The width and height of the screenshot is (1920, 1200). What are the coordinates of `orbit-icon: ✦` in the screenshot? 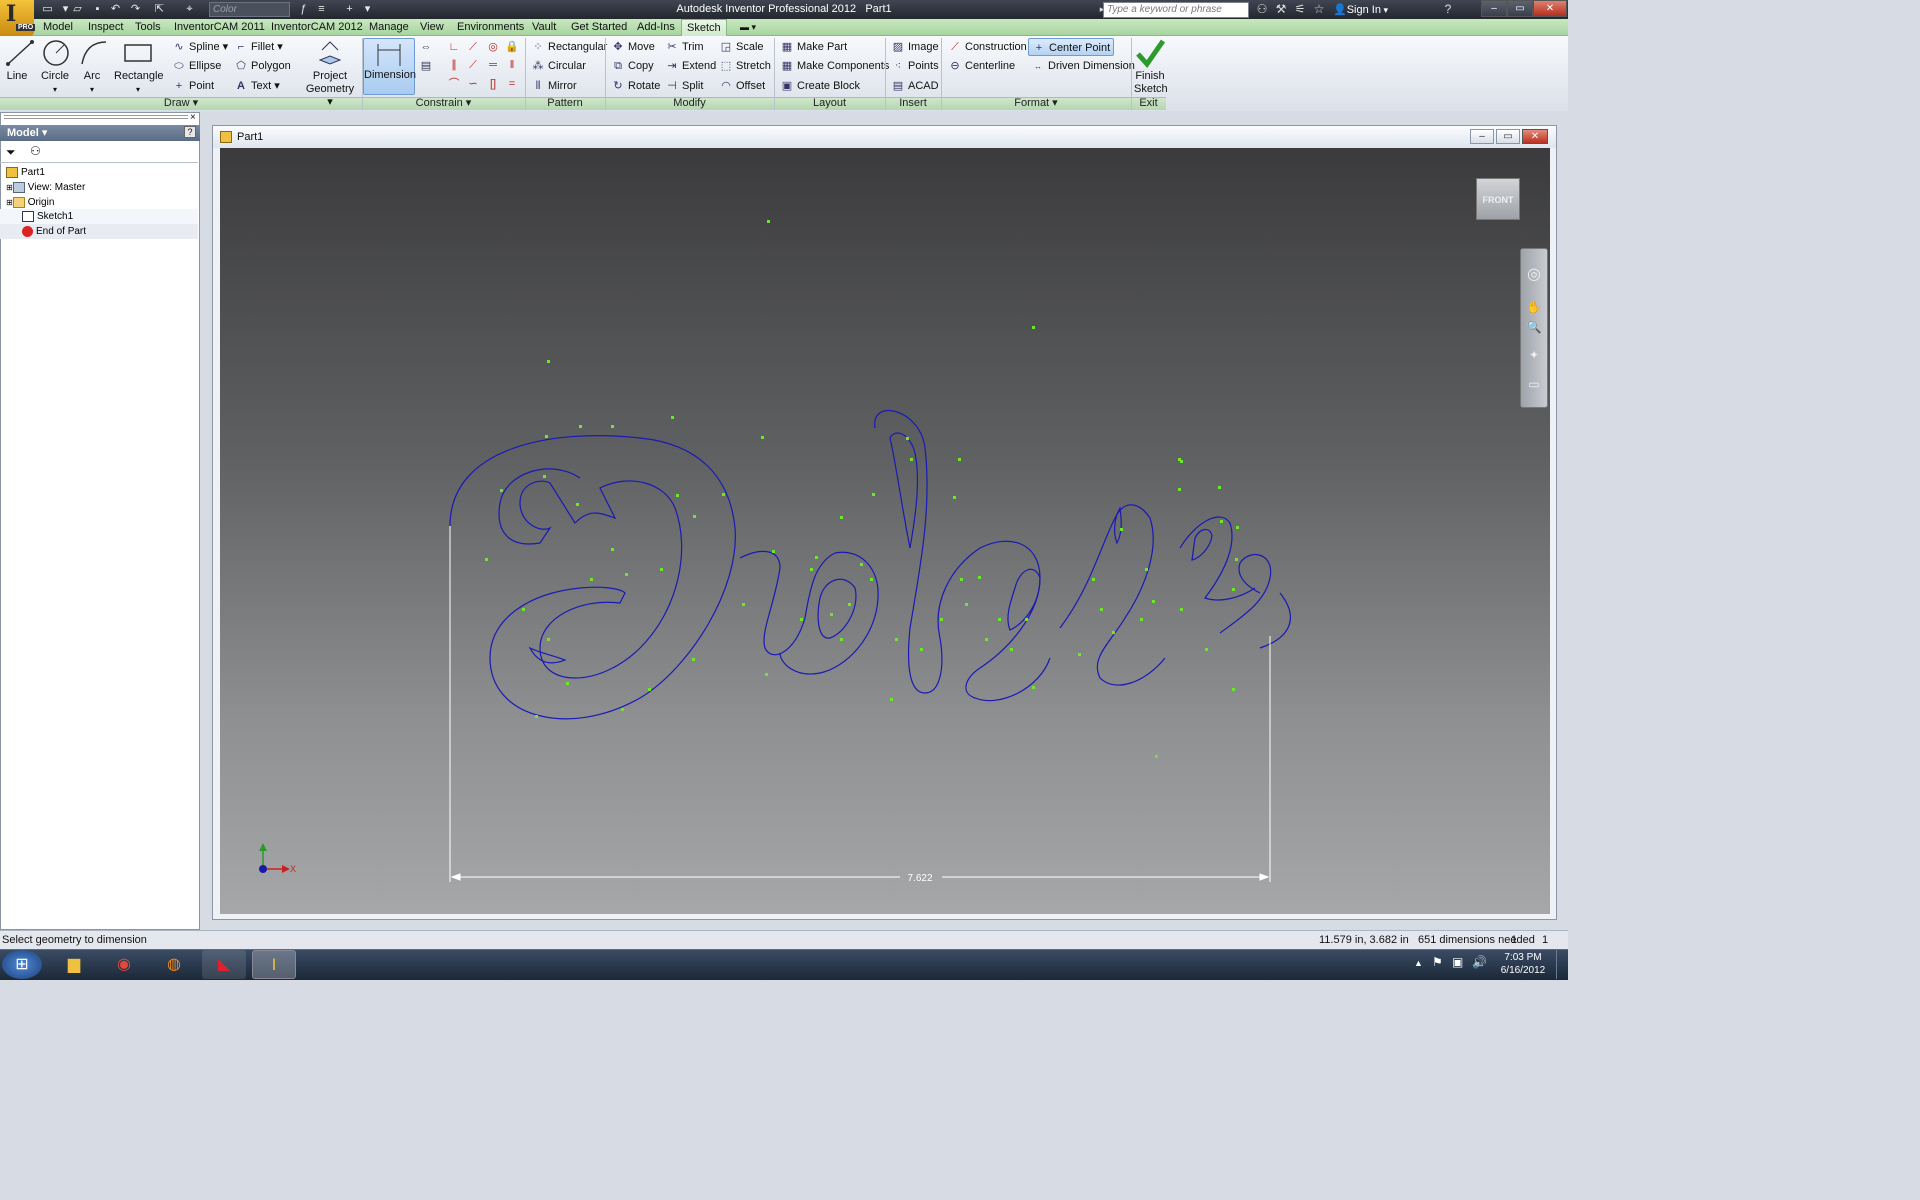 It's located at (1534, 357).